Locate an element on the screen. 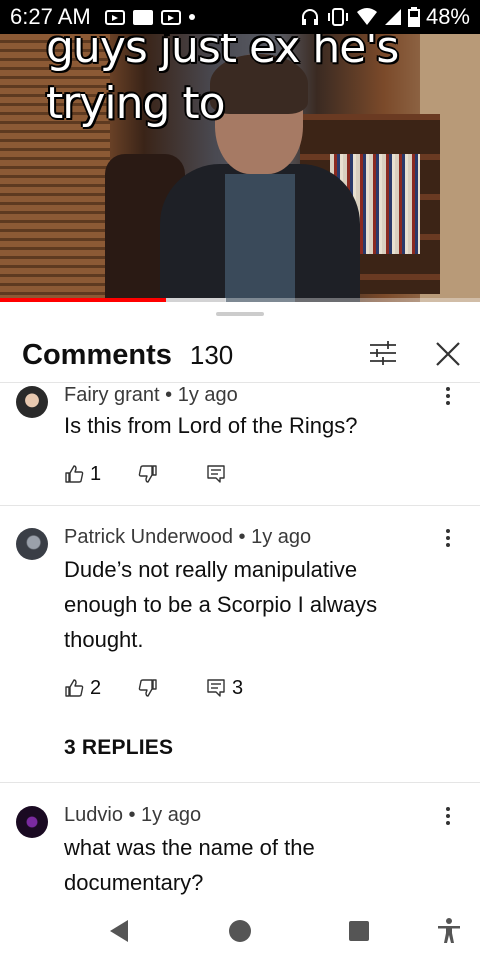  comments-title: Comments is located at coordinates (97, 354).